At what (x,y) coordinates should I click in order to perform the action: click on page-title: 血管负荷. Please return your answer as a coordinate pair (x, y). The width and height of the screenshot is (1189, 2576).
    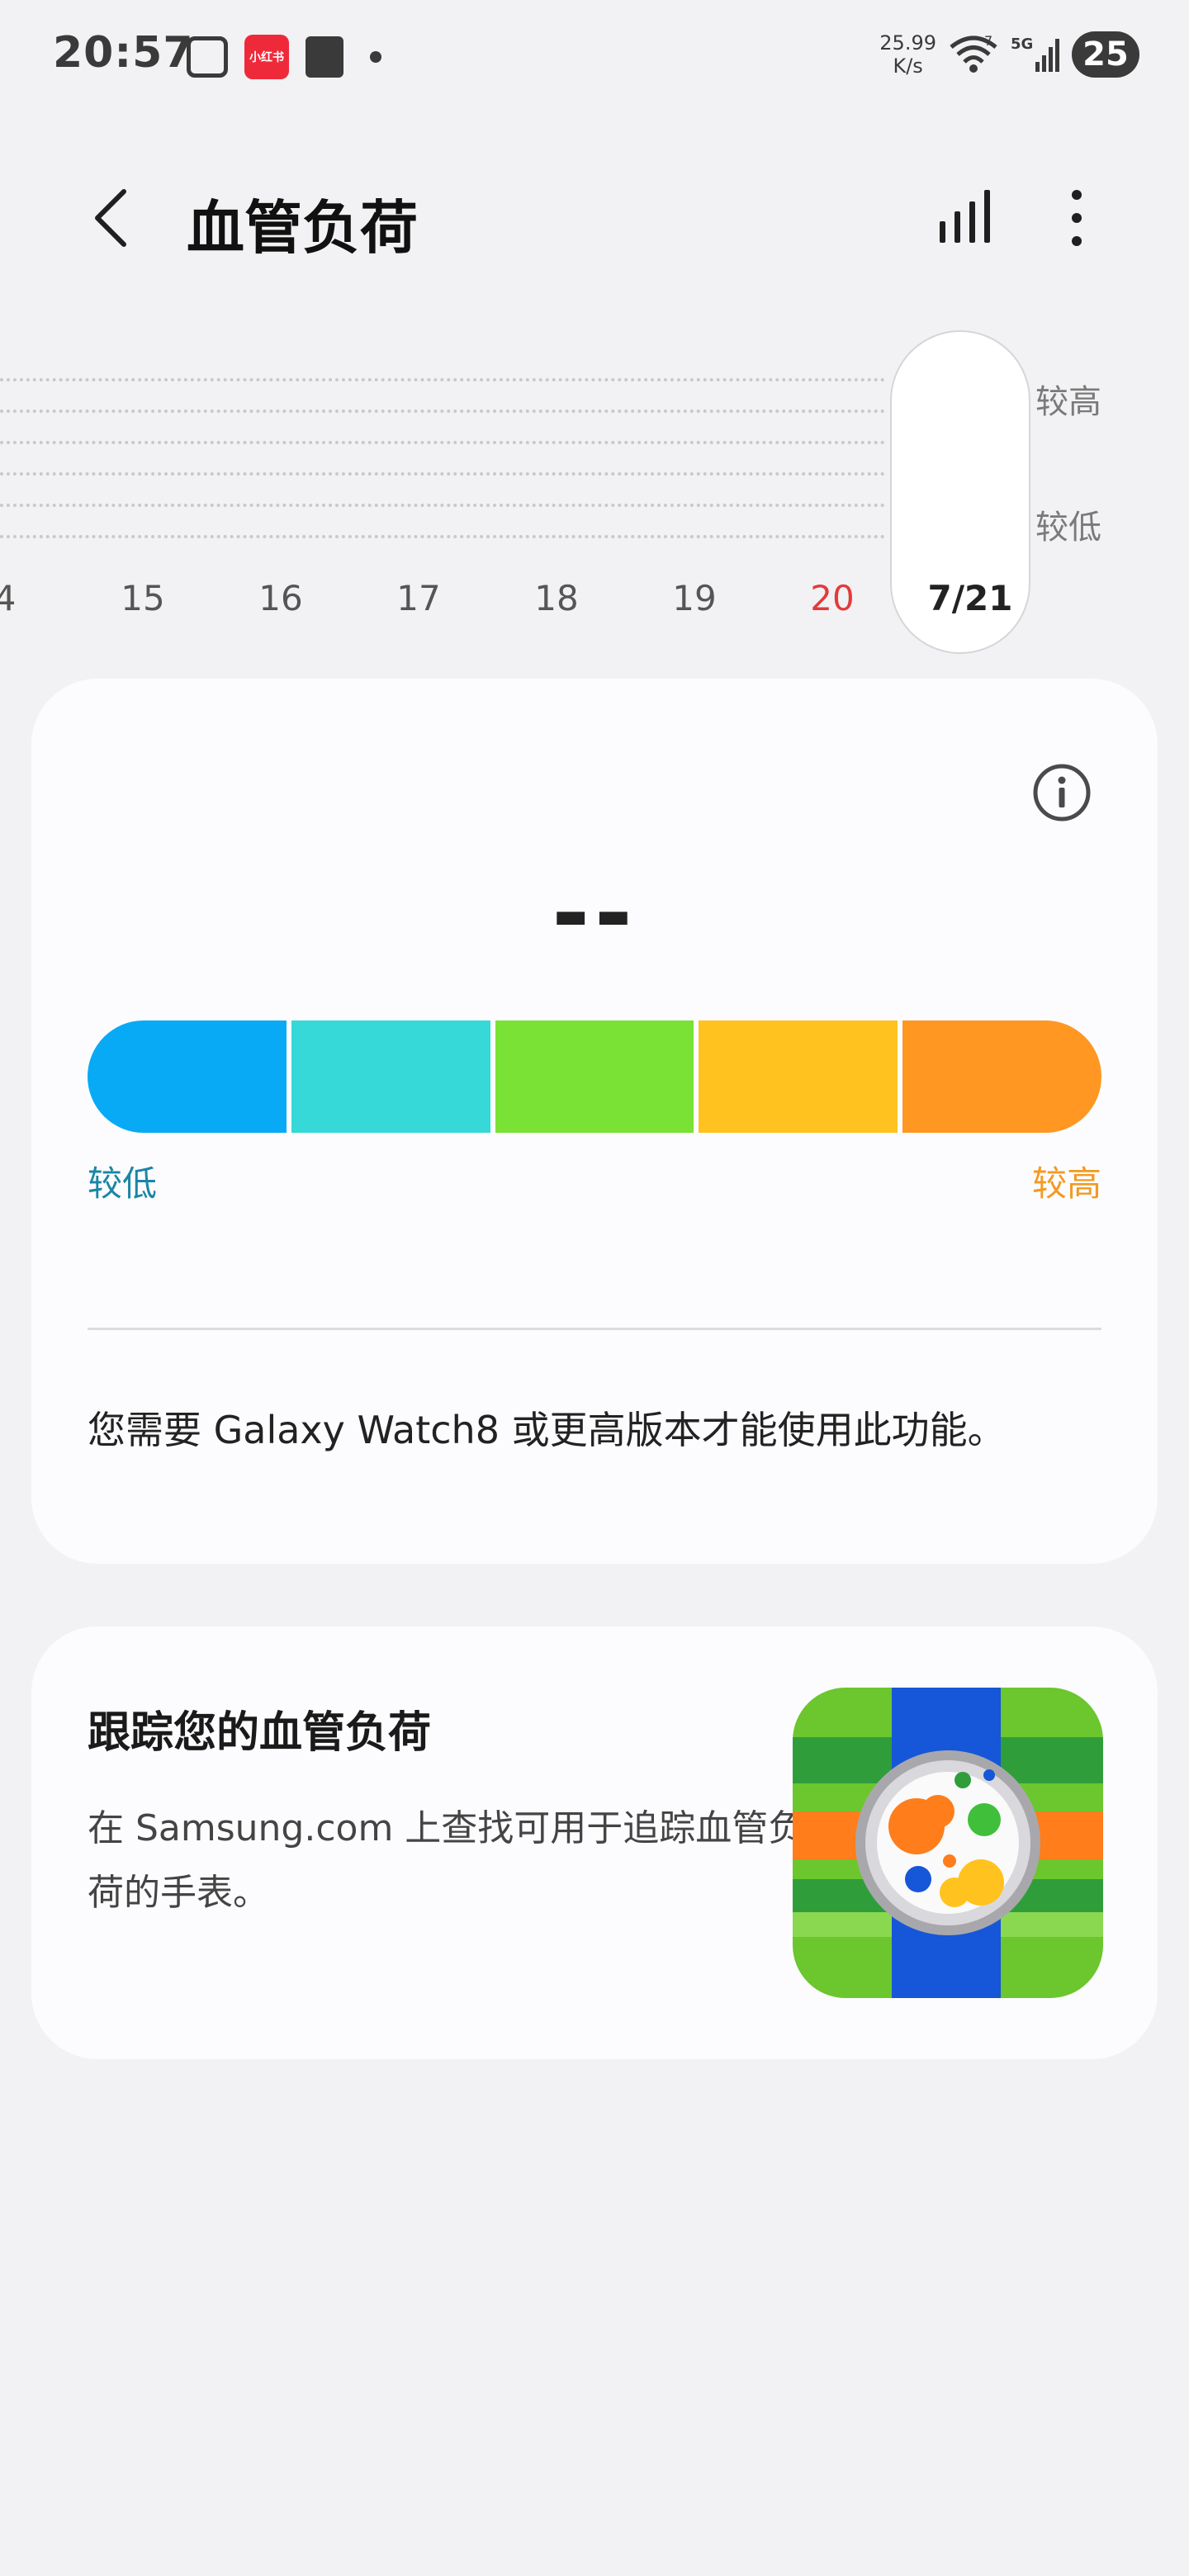
    Looking at the image, I should click on (302, 228).